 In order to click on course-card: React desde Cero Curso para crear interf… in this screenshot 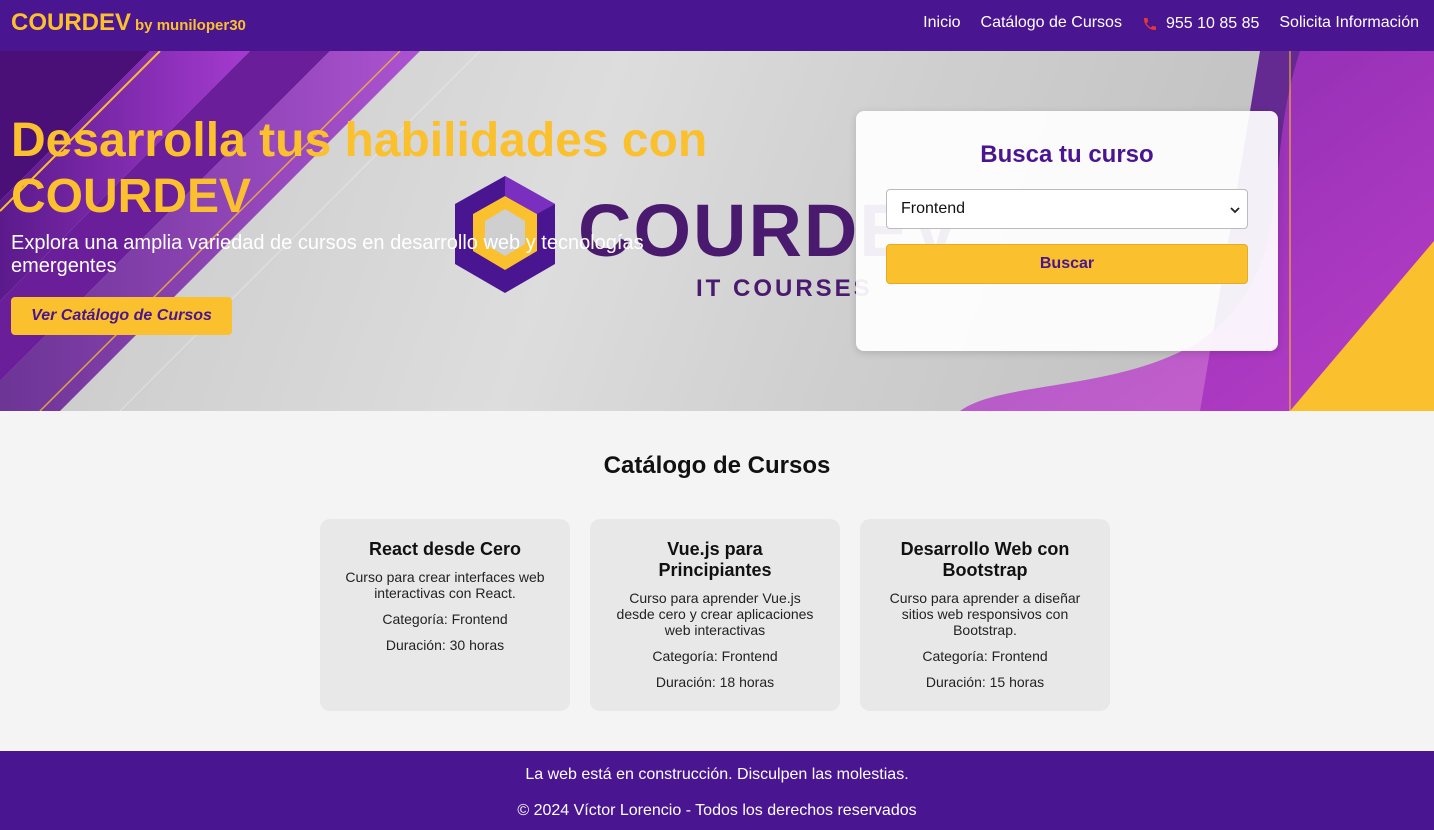, I will do `click(445, 615)`.